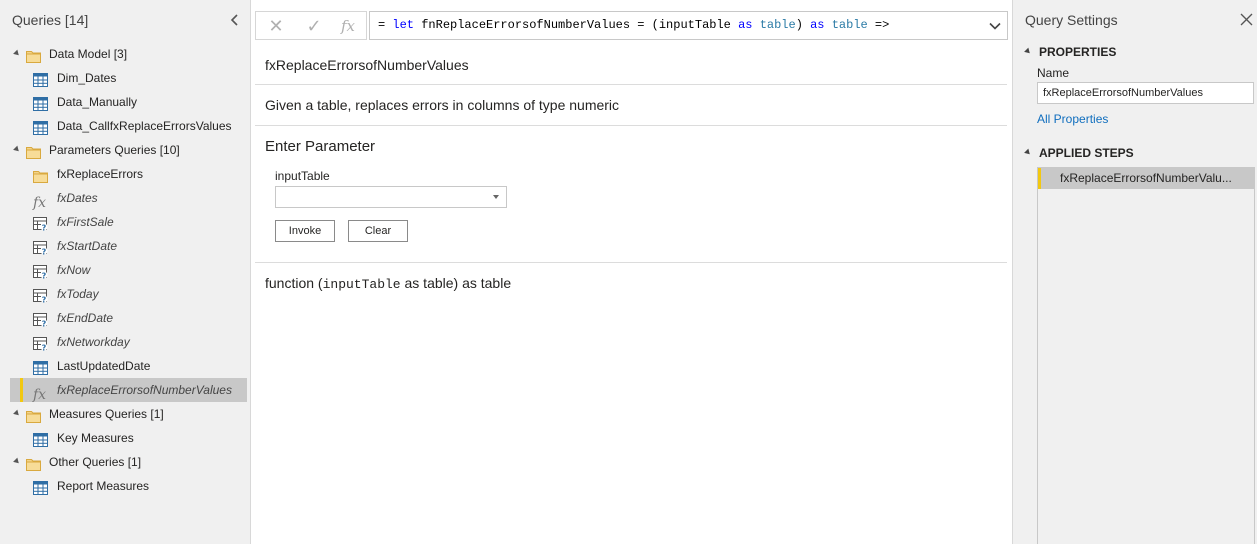  What do you see at coordinates (378, 231) in the screenshot?
I see `clear-button: Clear` at bounding box center [378, 231].